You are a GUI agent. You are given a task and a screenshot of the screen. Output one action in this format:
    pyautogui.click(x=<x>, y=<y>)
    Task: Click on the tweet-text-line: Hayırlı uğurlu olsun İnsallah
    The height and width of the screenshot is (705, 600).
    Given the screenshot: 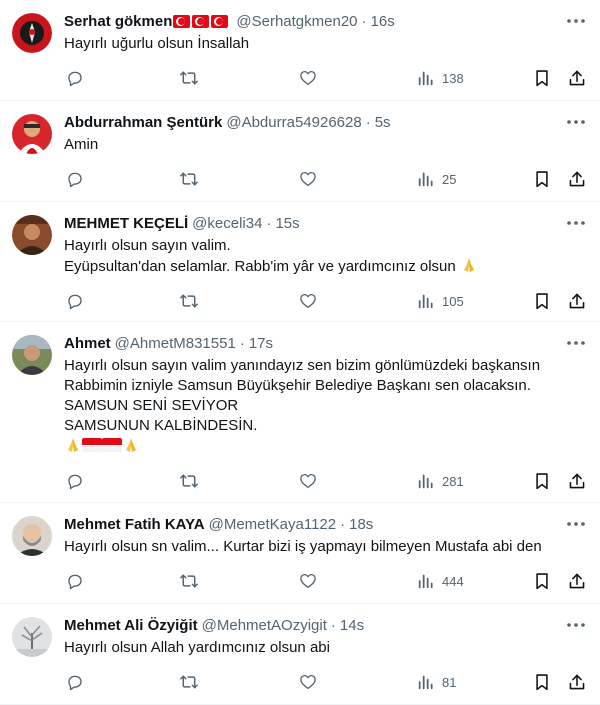 What is the action you would take?
    pyautogui.click(x=157, y=43)
    